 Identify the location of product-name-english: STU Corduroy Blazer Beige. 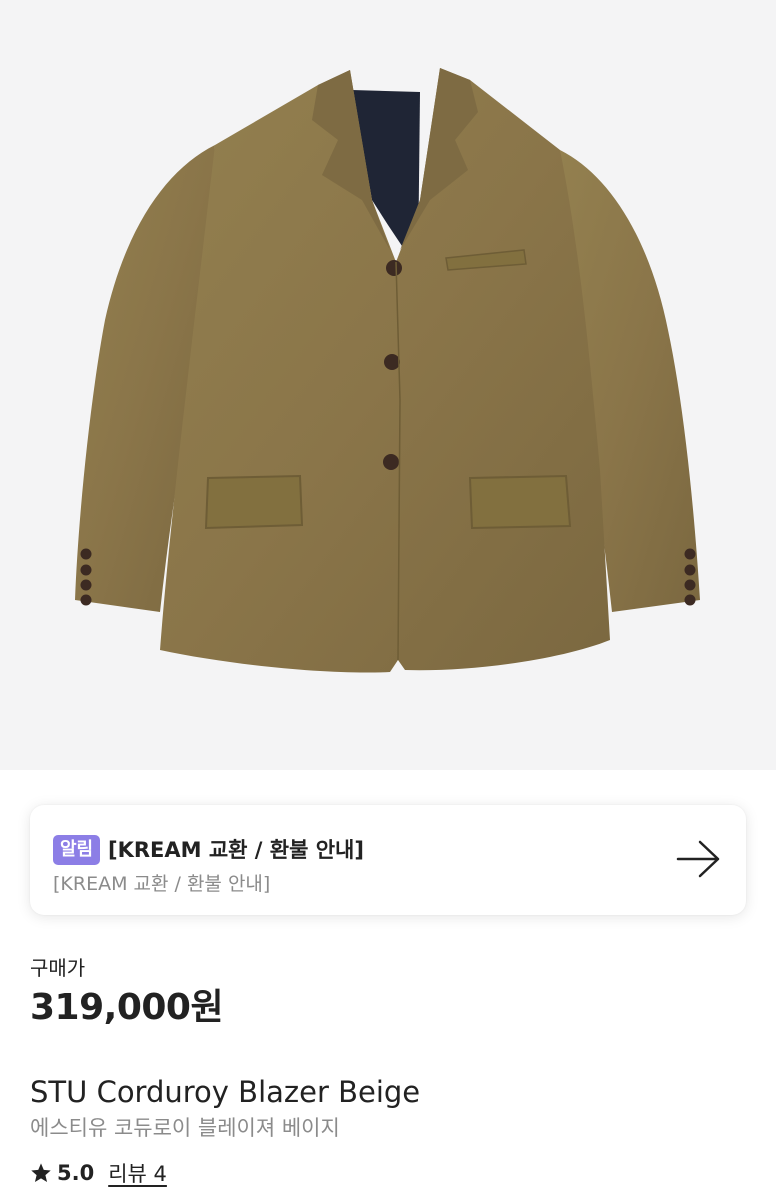
(225, 1092).